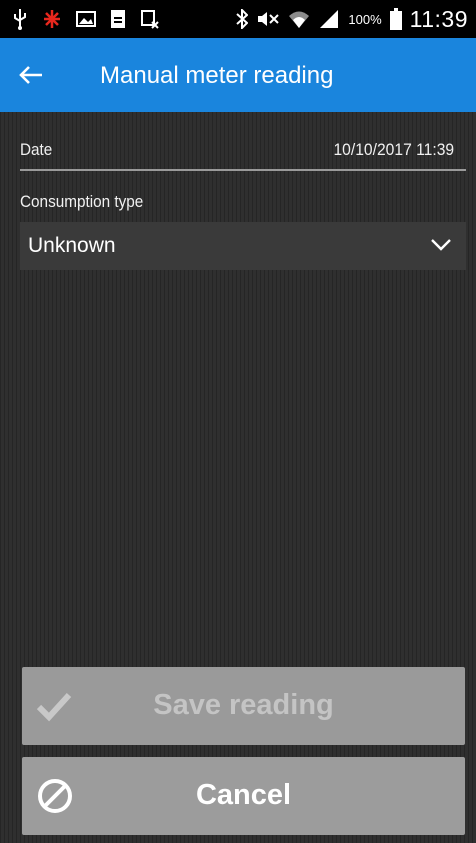 This screenshot has height=843, width=476. I want to click on cancel-button: Cancel, so click(243, 796).